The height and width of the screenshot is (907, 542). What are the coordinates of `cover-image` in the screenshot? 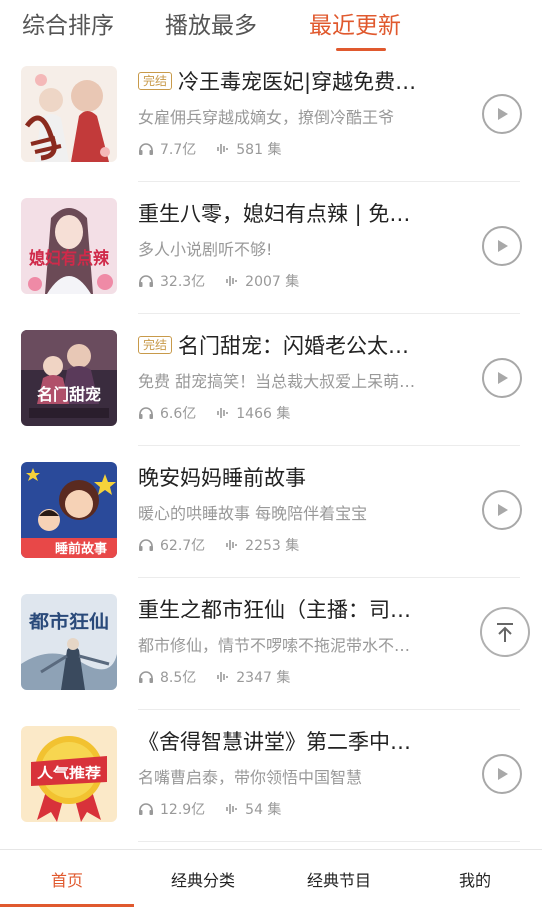 It's located at (69, 114).